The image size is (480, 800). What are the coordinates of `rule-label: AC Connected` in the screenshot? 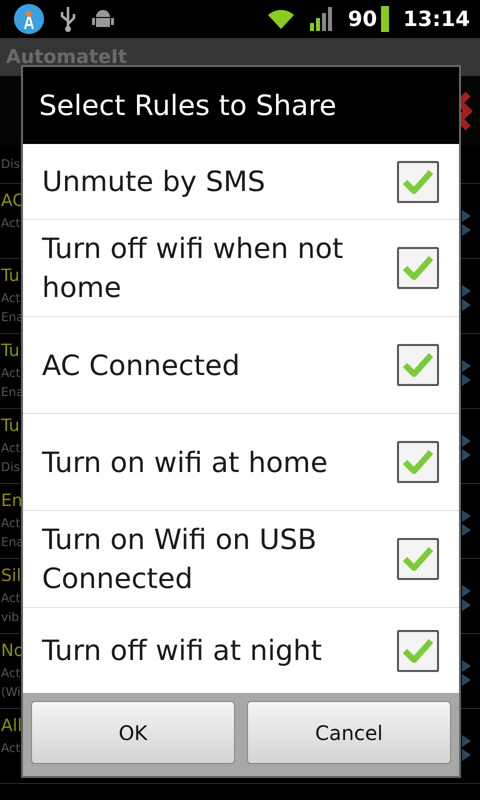 It's located at (141, 366).